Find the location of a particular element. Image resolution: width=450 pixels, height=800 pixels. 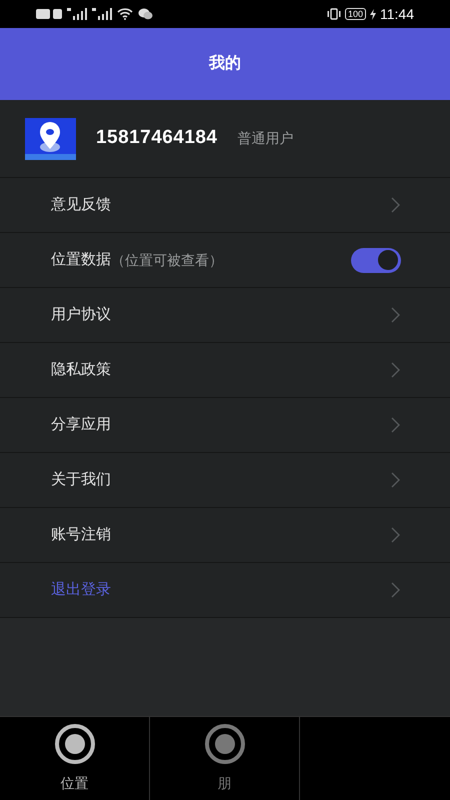

phone-number: 15817464184 is located at coordinates (157, 138).